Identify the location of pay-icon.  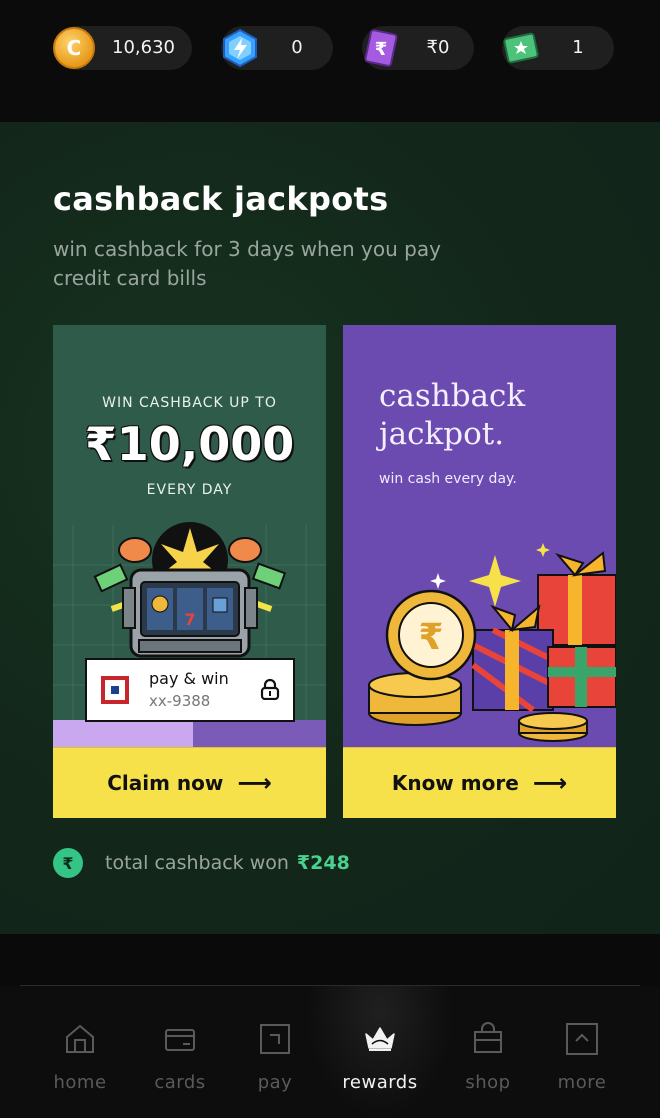
(275, 1039).